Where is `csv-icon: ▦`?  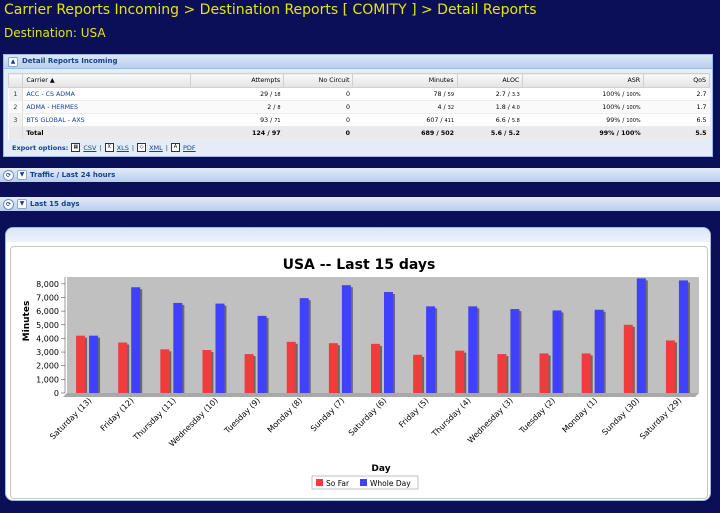
csv-icon: ▦ is located at coordinates (76, 147).